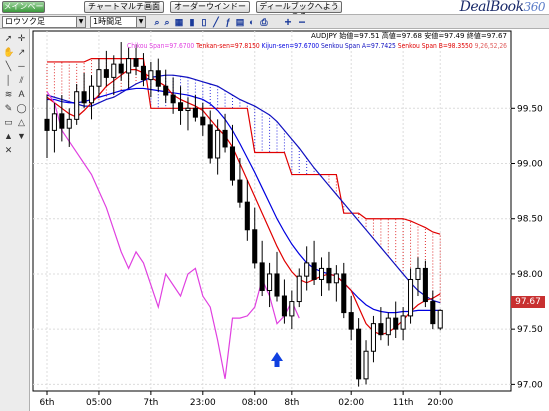 This screenshot has height=411, width=549. Describe the element at coordinates (440, 403) in the screenshot. I see `x-tick-label: 20:00` at that location.